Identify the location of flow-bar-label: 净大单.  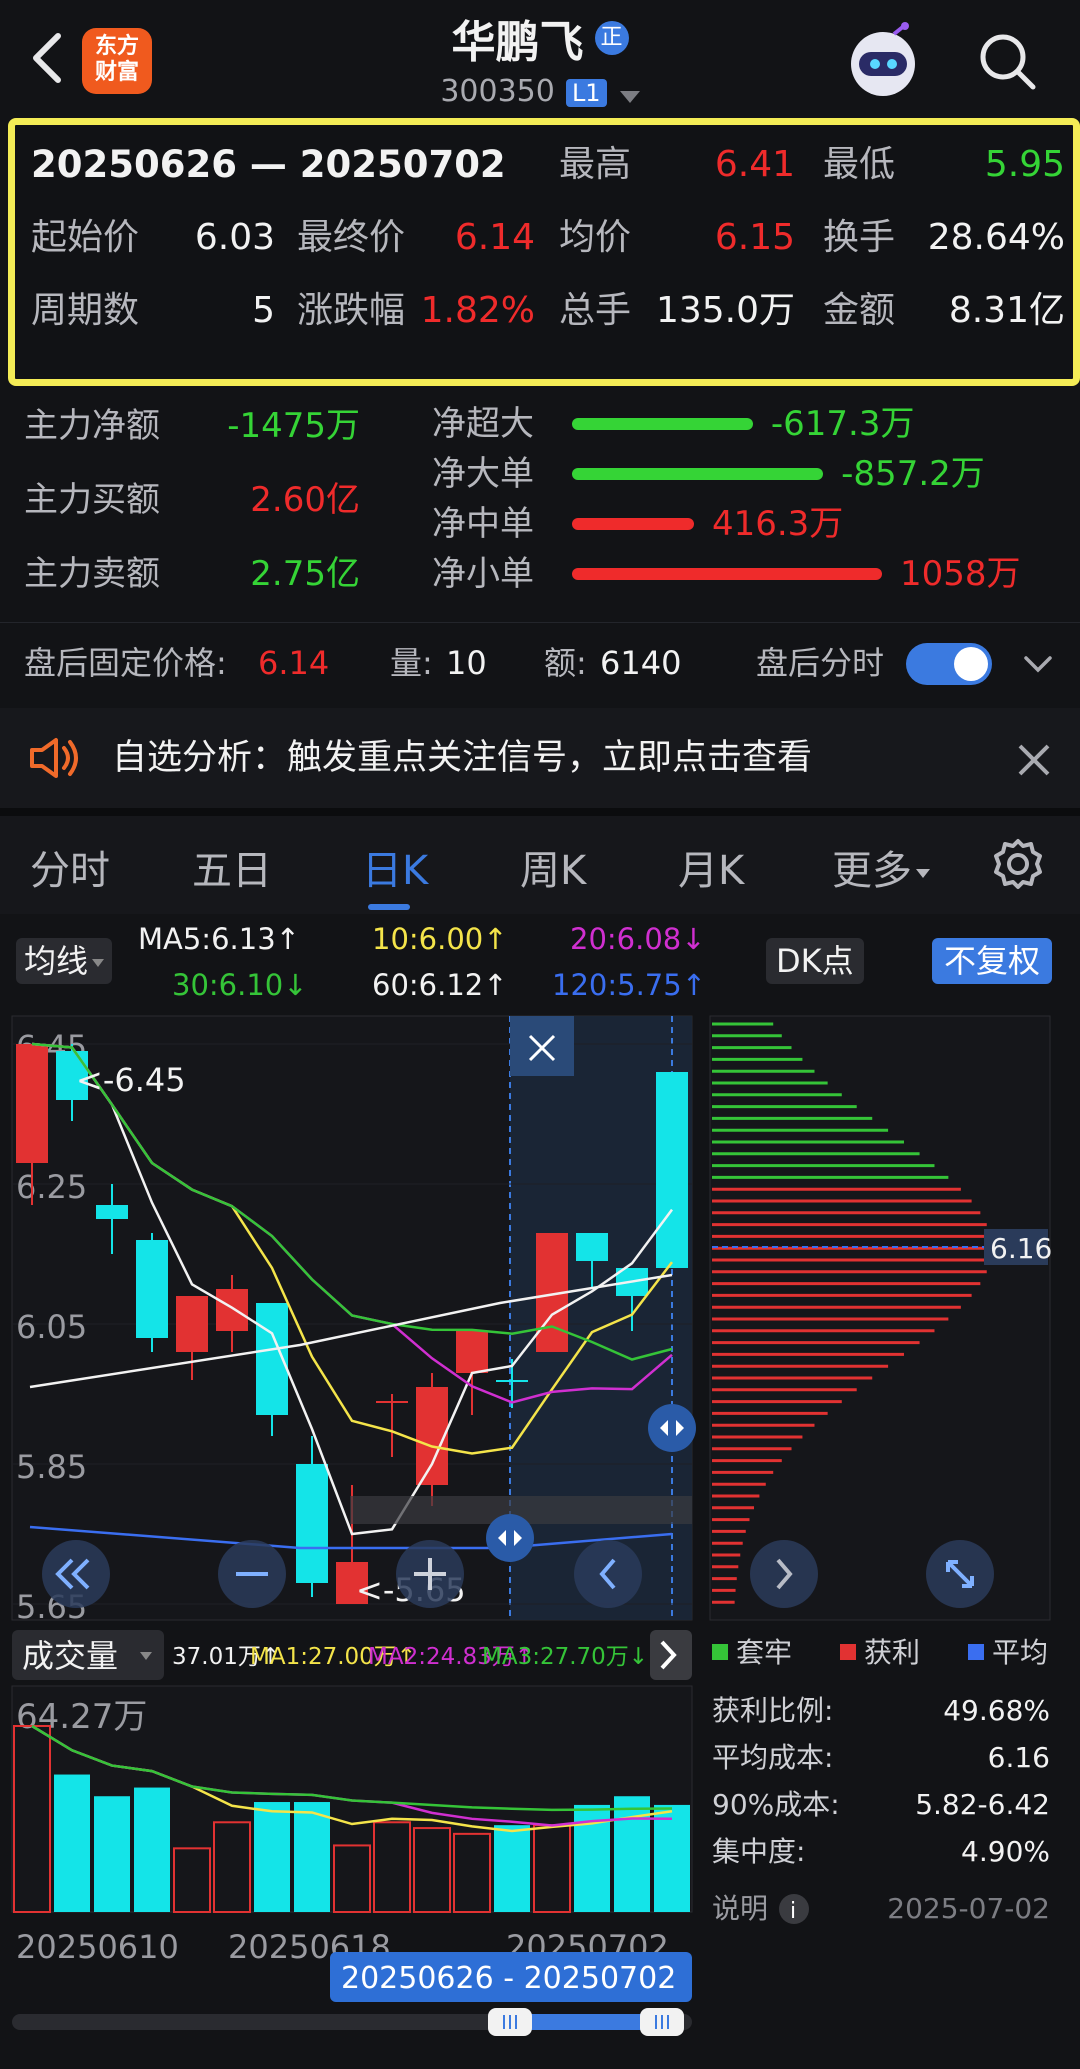
(483, 474).